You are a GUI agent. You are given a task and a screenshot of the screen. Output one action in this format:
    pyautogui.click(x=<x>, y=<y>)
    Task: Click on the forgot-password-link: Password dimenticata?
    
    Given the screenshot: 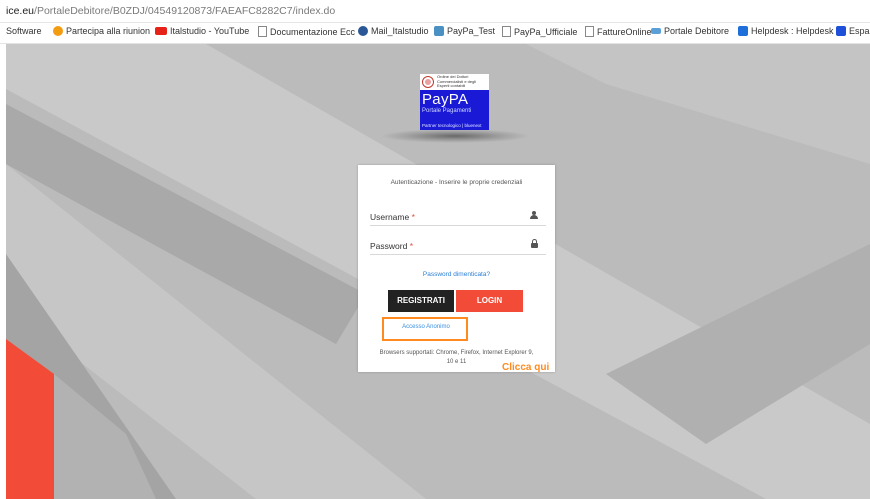 What is the action you would take?
    pyautogui.click(x=456, y=274)
    